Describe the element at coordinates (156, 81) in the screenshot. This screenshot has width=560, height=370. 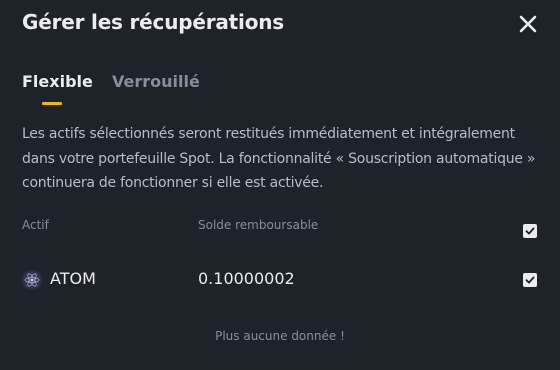
I see `tab-locked: Verrouillé` at that location.